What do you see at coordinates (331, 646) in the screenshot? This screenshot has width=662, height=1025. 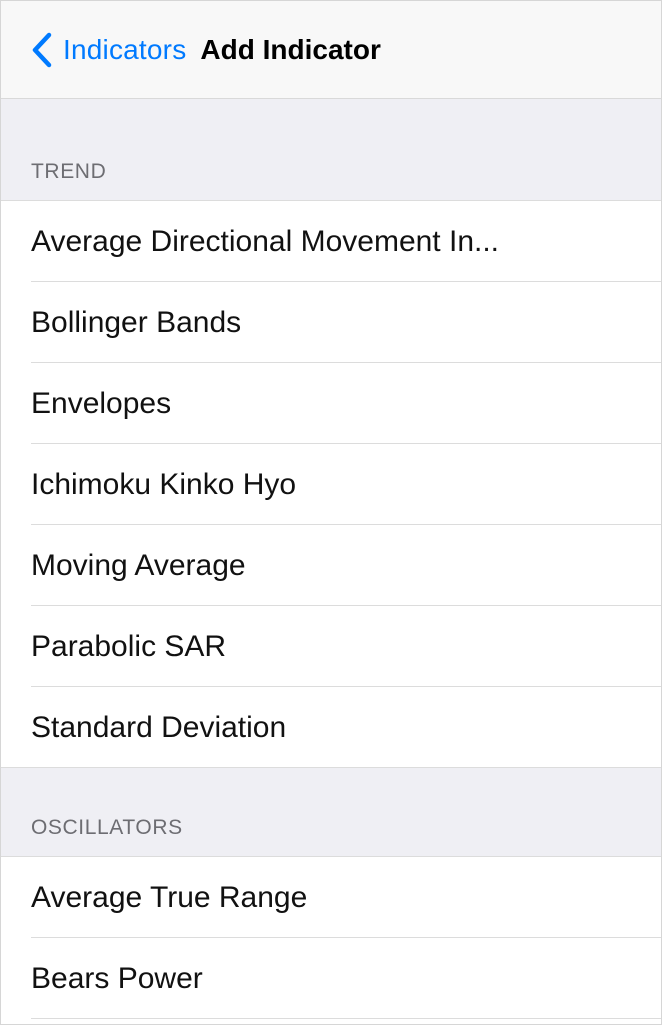 I see `list-item-parabolic-sar: Parabolic SAR` at bounding box center [331, 646].